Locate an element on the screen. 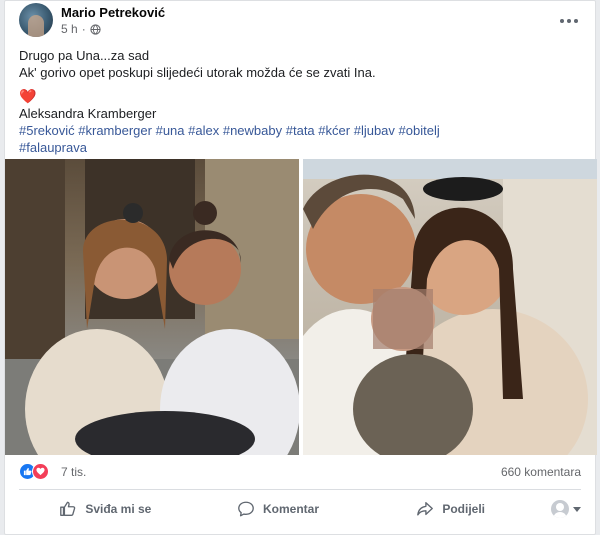 The image size is (600, 535). chevron-down-icon is located at coordinates (577, 509).